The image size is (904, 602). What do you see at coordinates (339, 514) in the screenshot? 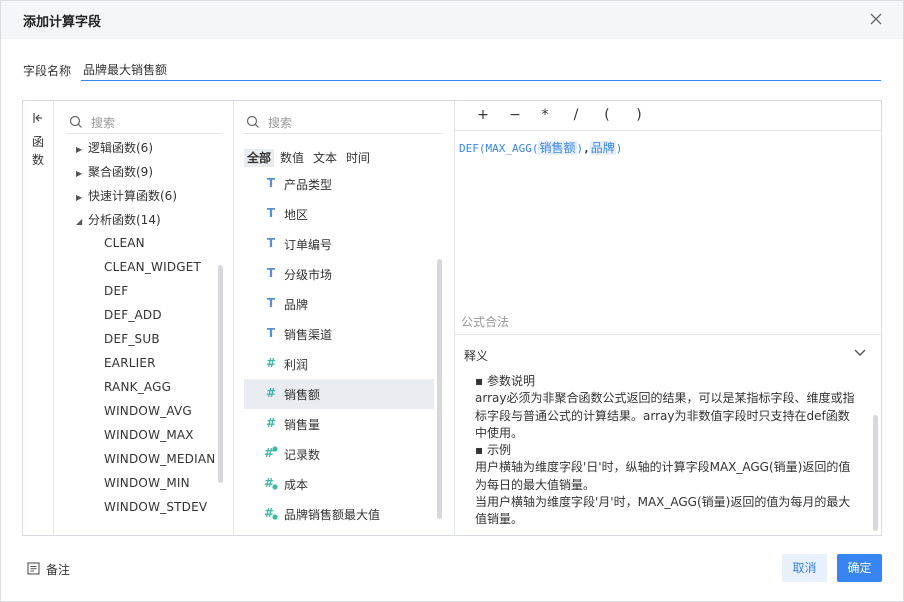
I see `field-item: # 品牌销售额最大值` at bounding box center [339, 514].